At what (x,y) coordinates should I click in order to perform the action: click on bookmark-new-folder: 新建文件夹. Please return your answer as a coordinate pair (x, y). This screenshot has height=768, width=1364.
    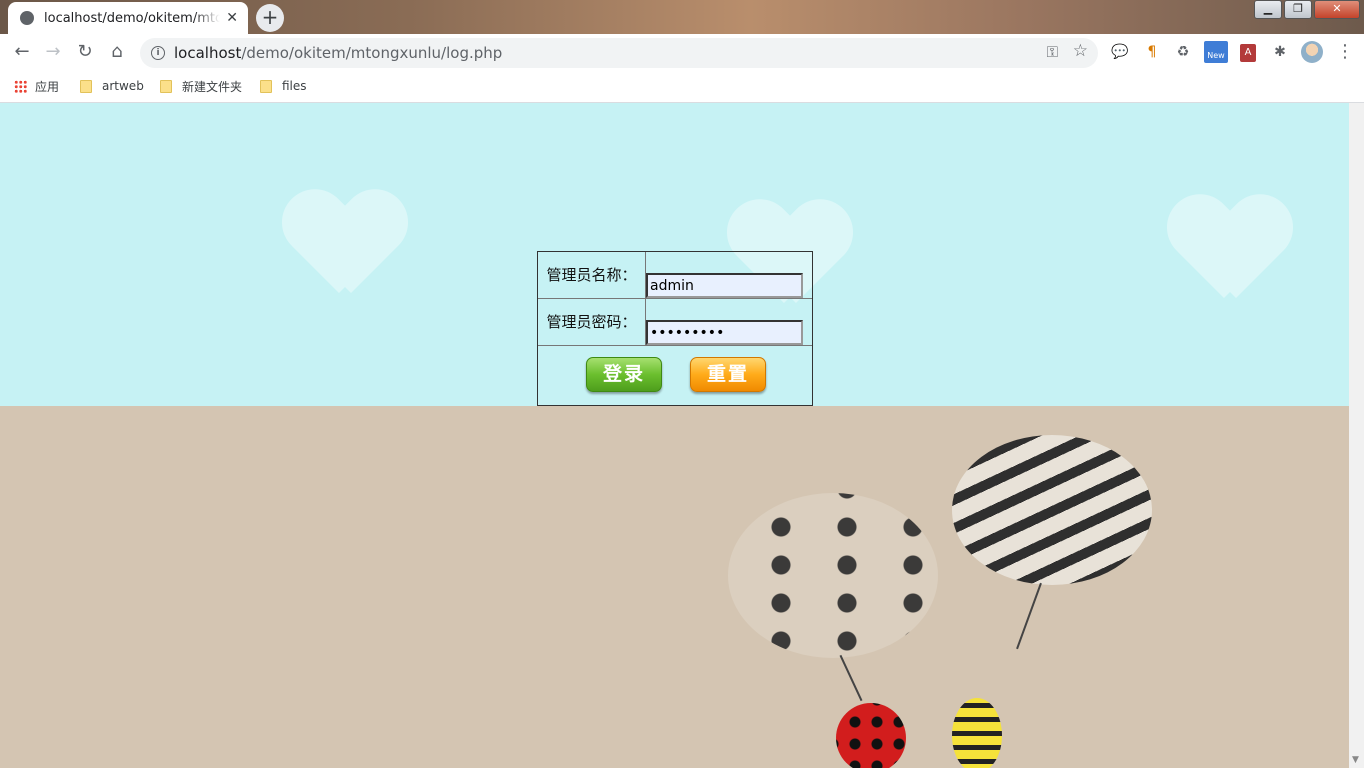
    Looking at the image, I should click on (201, 86).